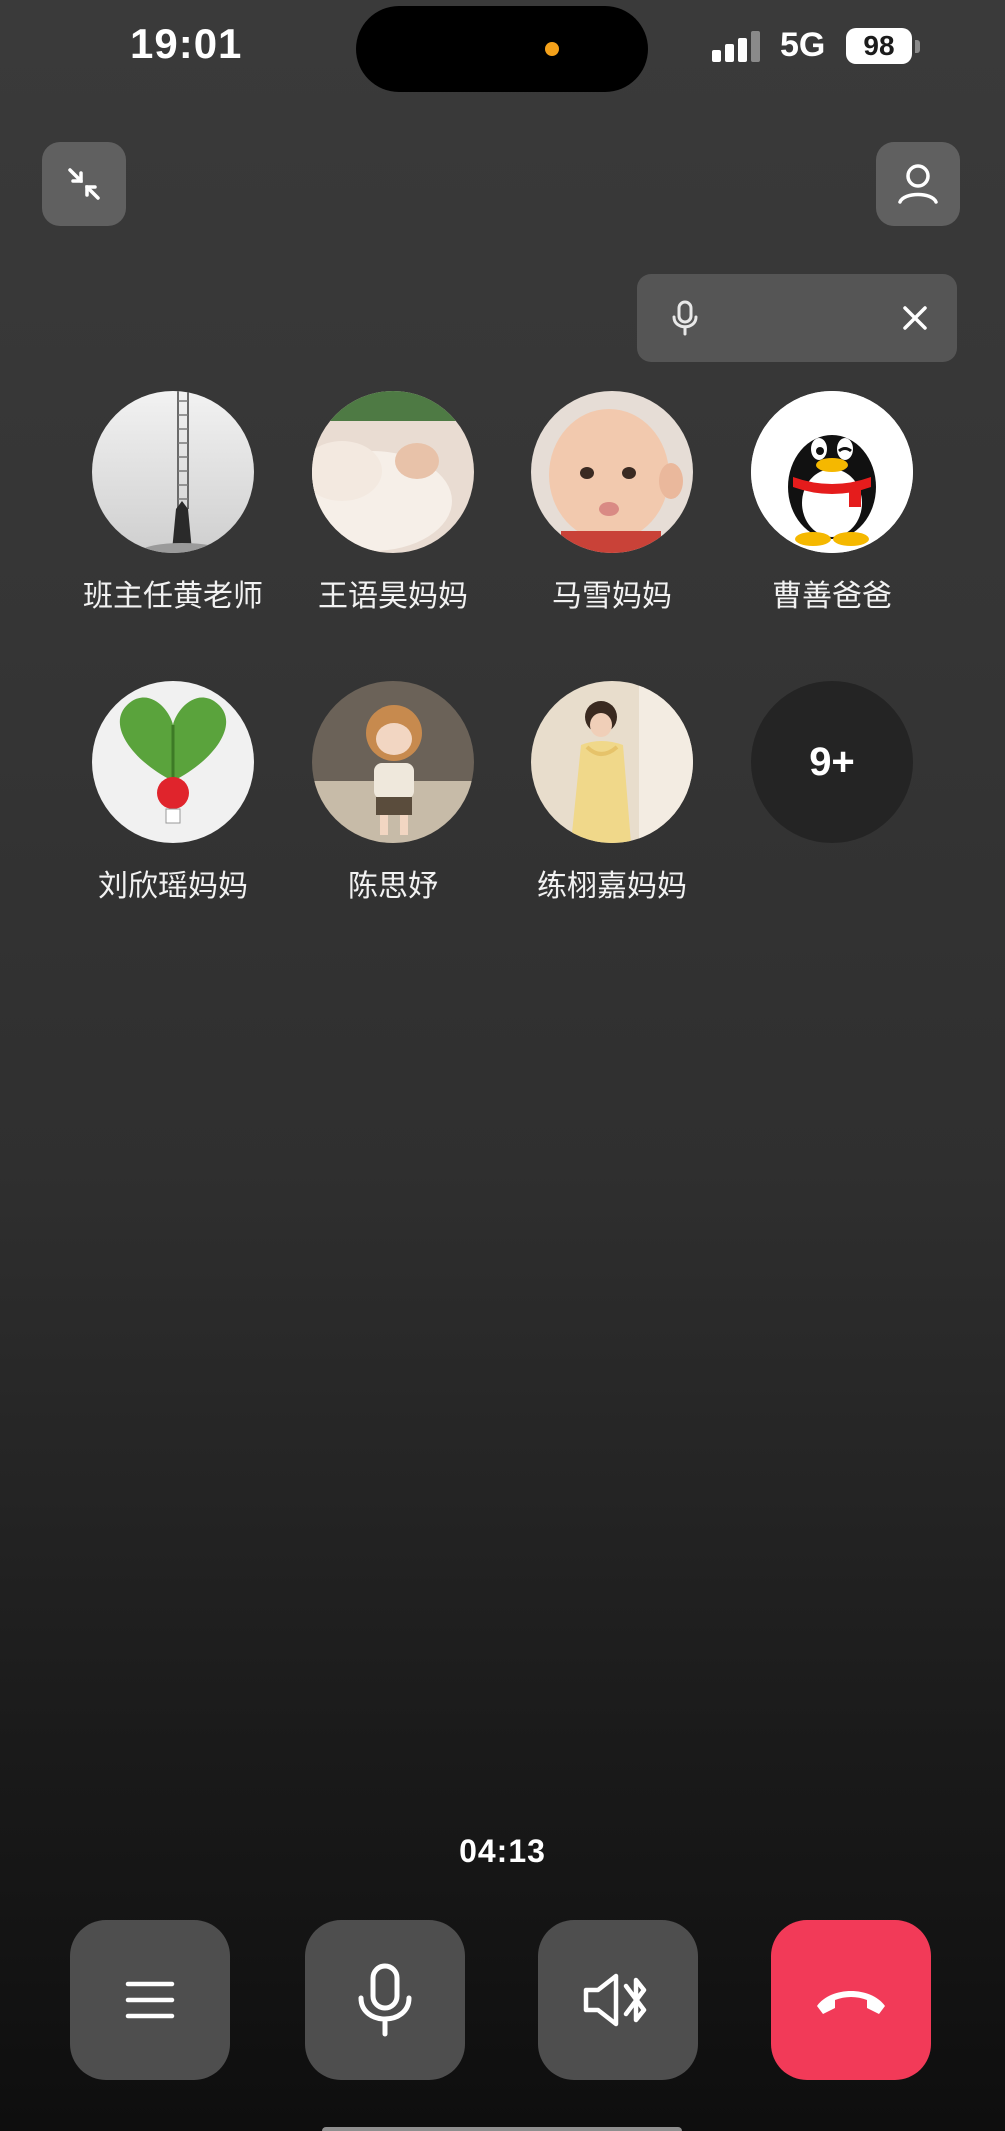  I want to click on hang-up-button, so click(851, 2000).